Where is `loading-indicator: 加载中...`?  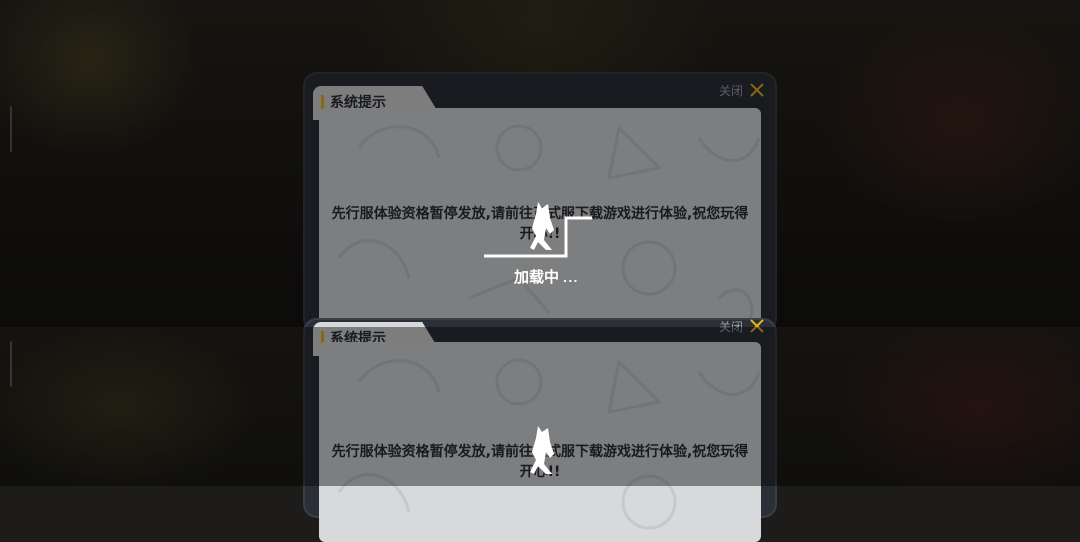
loading-indicator: 加载中... is located at coordinates (541, 246).